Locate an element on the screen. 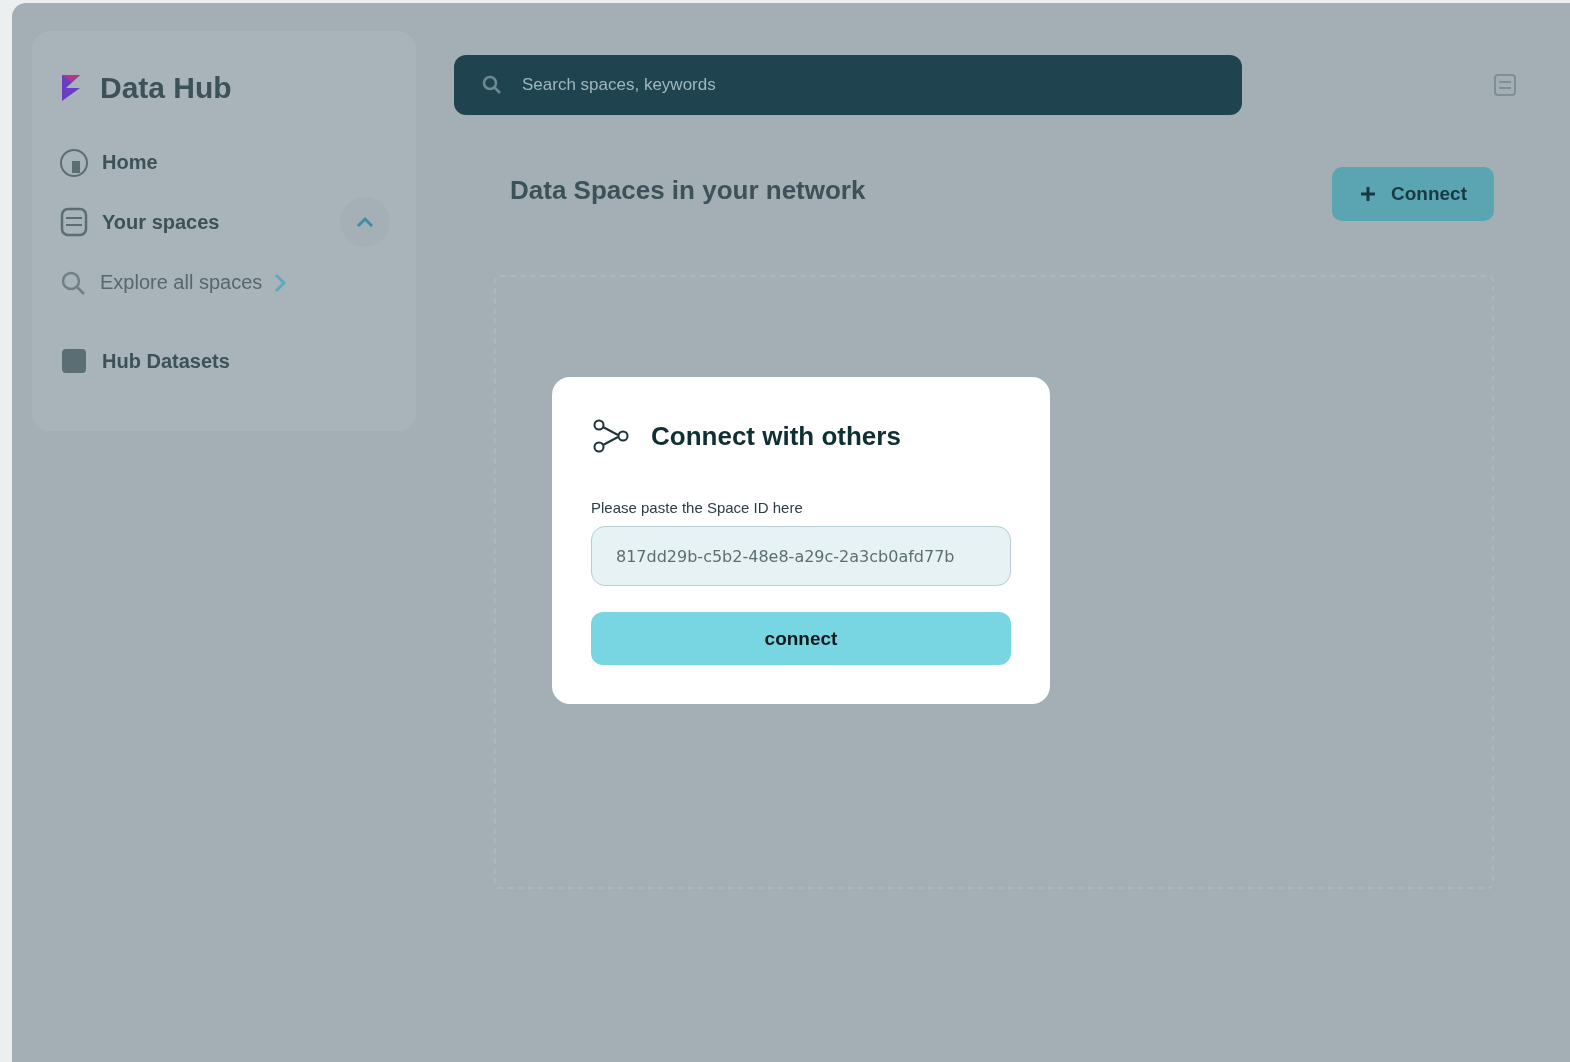 The height and width of the screenshot is (1062, 1570). nav-item: Your spaces is located at coordinates (161, 222).